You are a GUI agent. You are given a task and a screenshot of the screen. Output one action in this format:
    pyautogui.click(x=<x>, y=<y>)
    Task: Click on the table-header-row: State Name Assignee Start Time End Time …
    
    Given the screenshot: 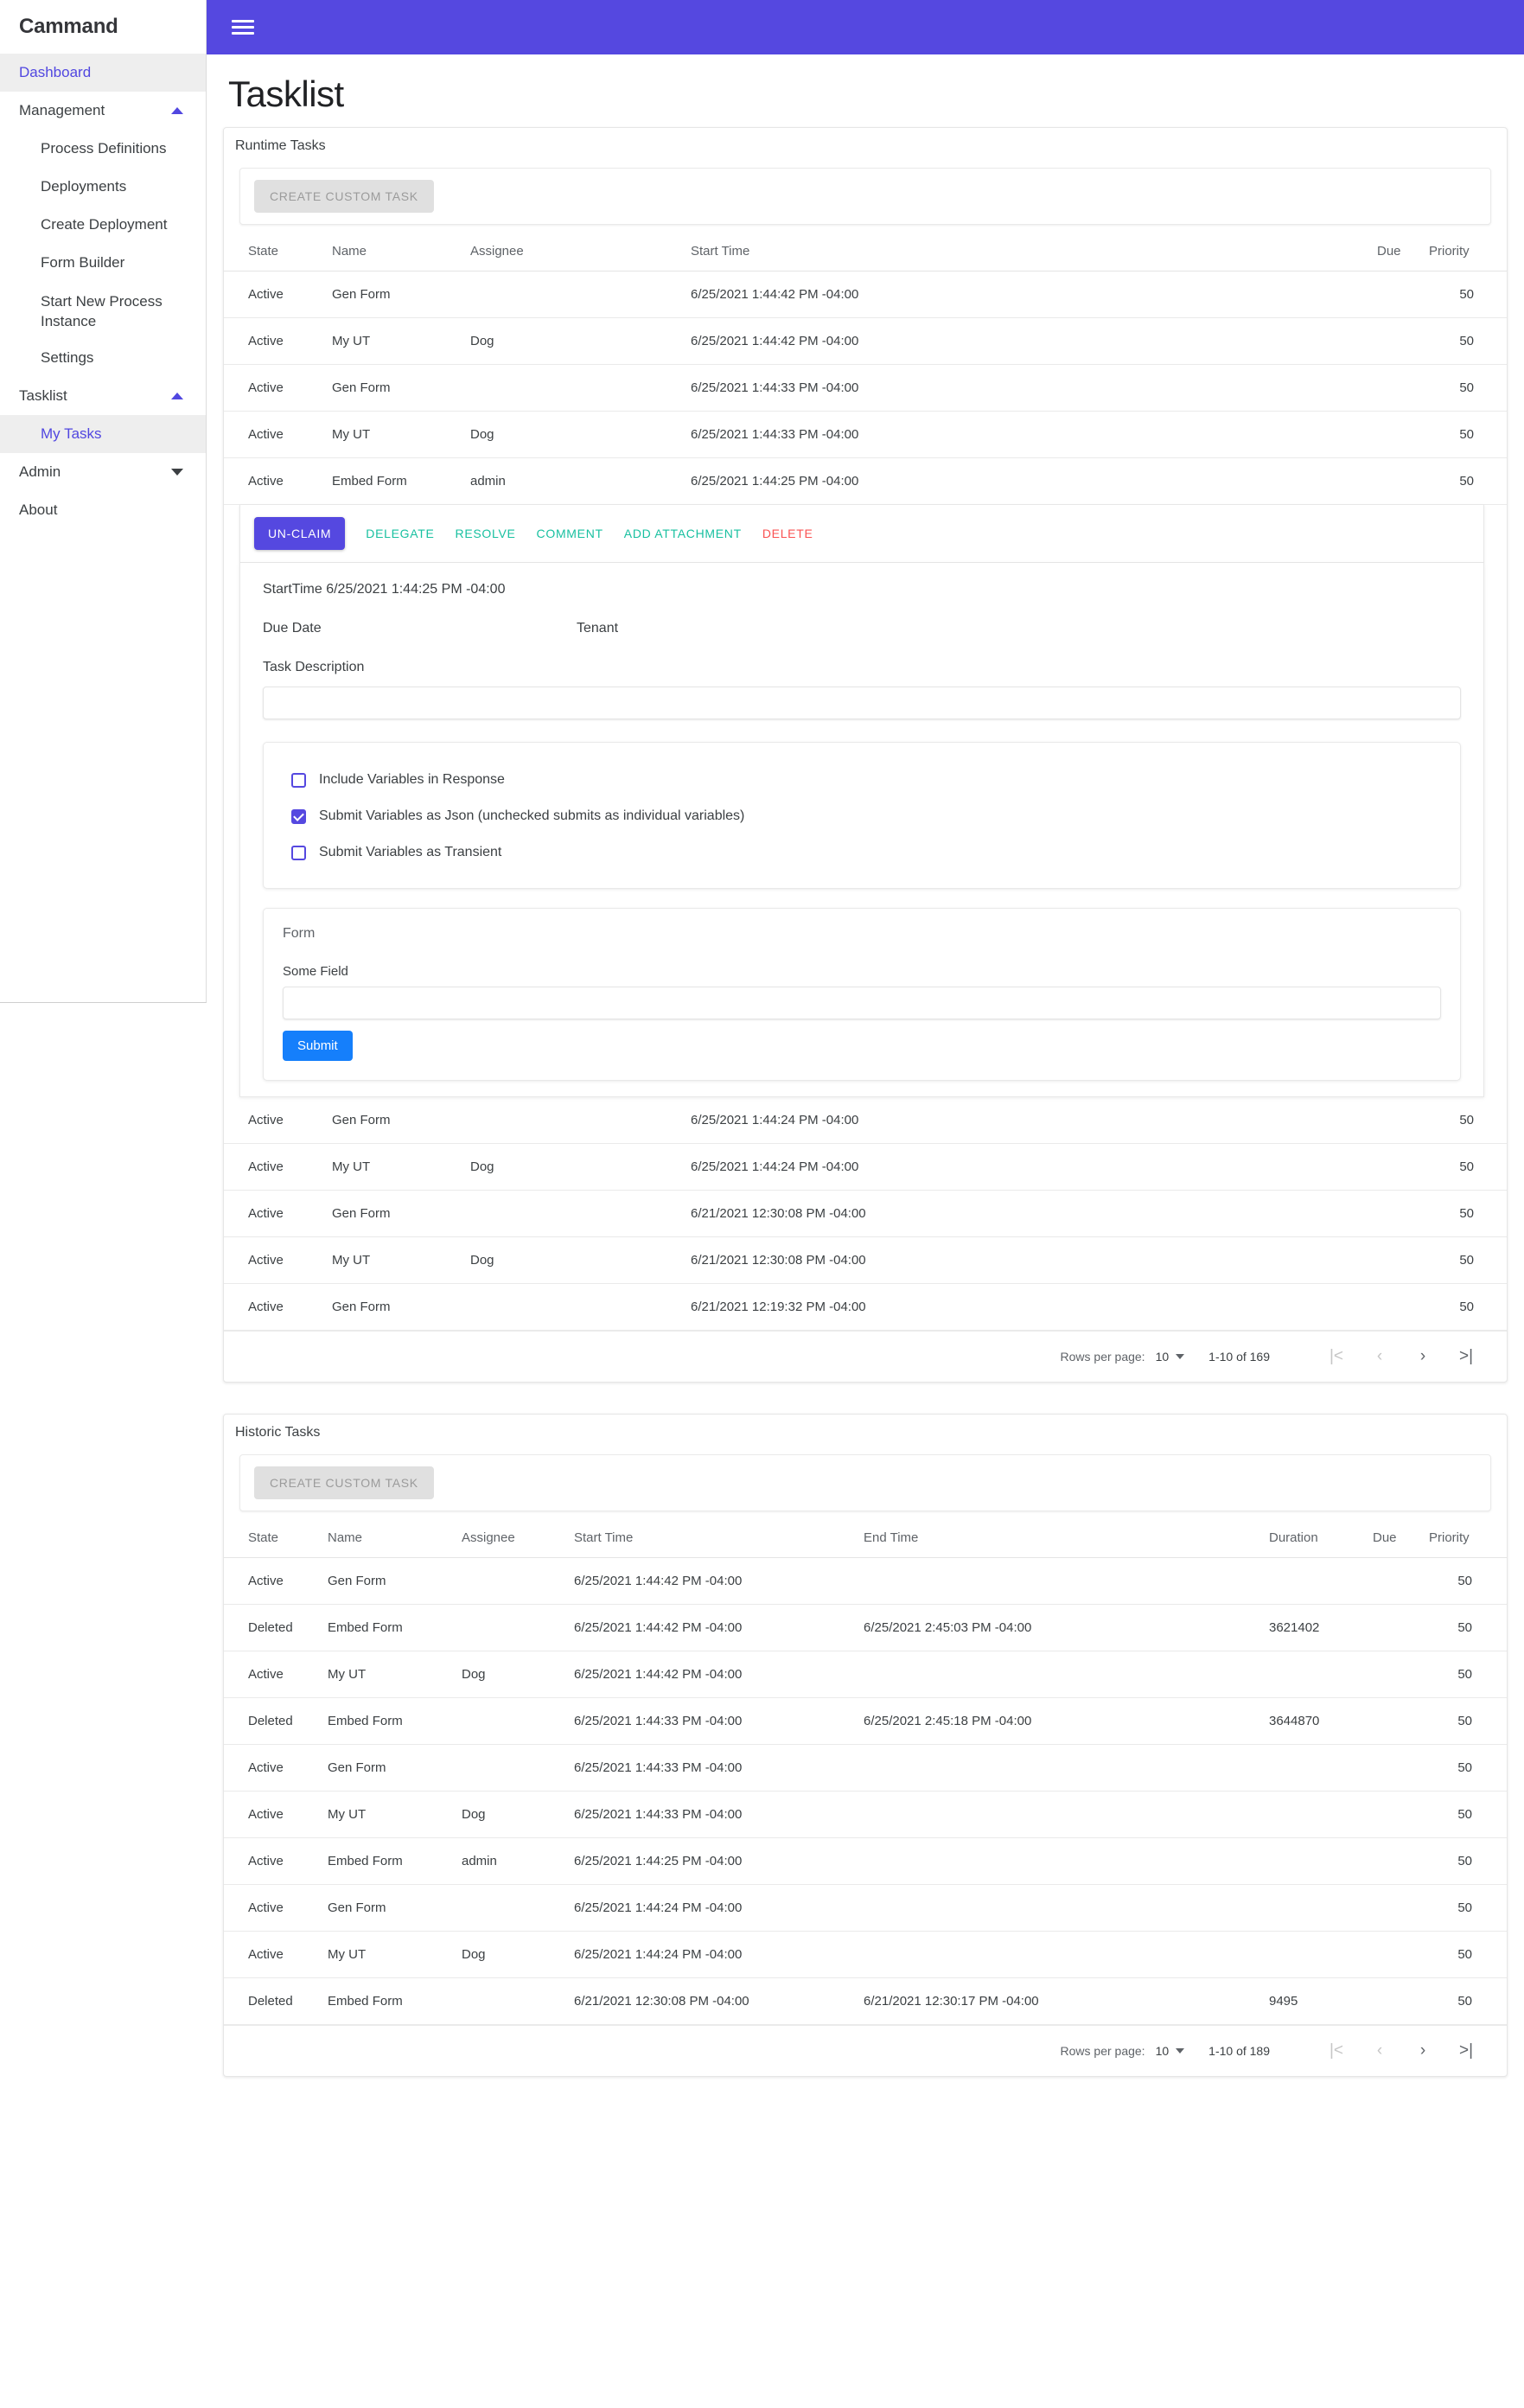 What is the action you would take?
    pyautogui.click(x=866, y=1534)
    